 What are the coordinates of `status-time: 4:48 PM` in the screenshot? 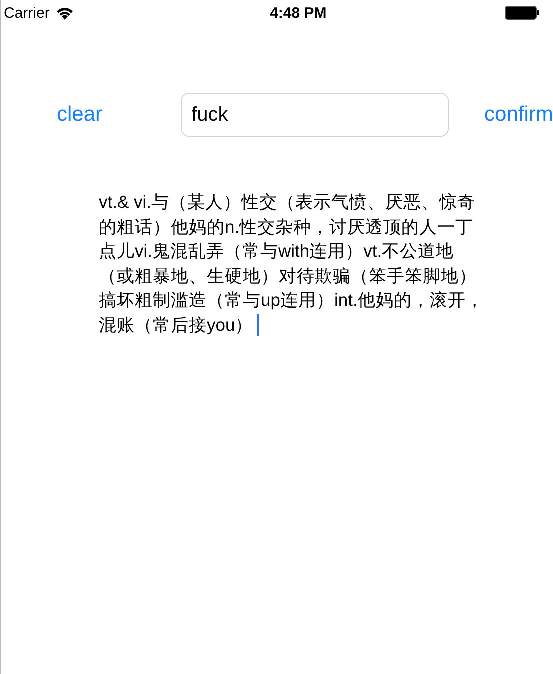 It's located at (298, 13).